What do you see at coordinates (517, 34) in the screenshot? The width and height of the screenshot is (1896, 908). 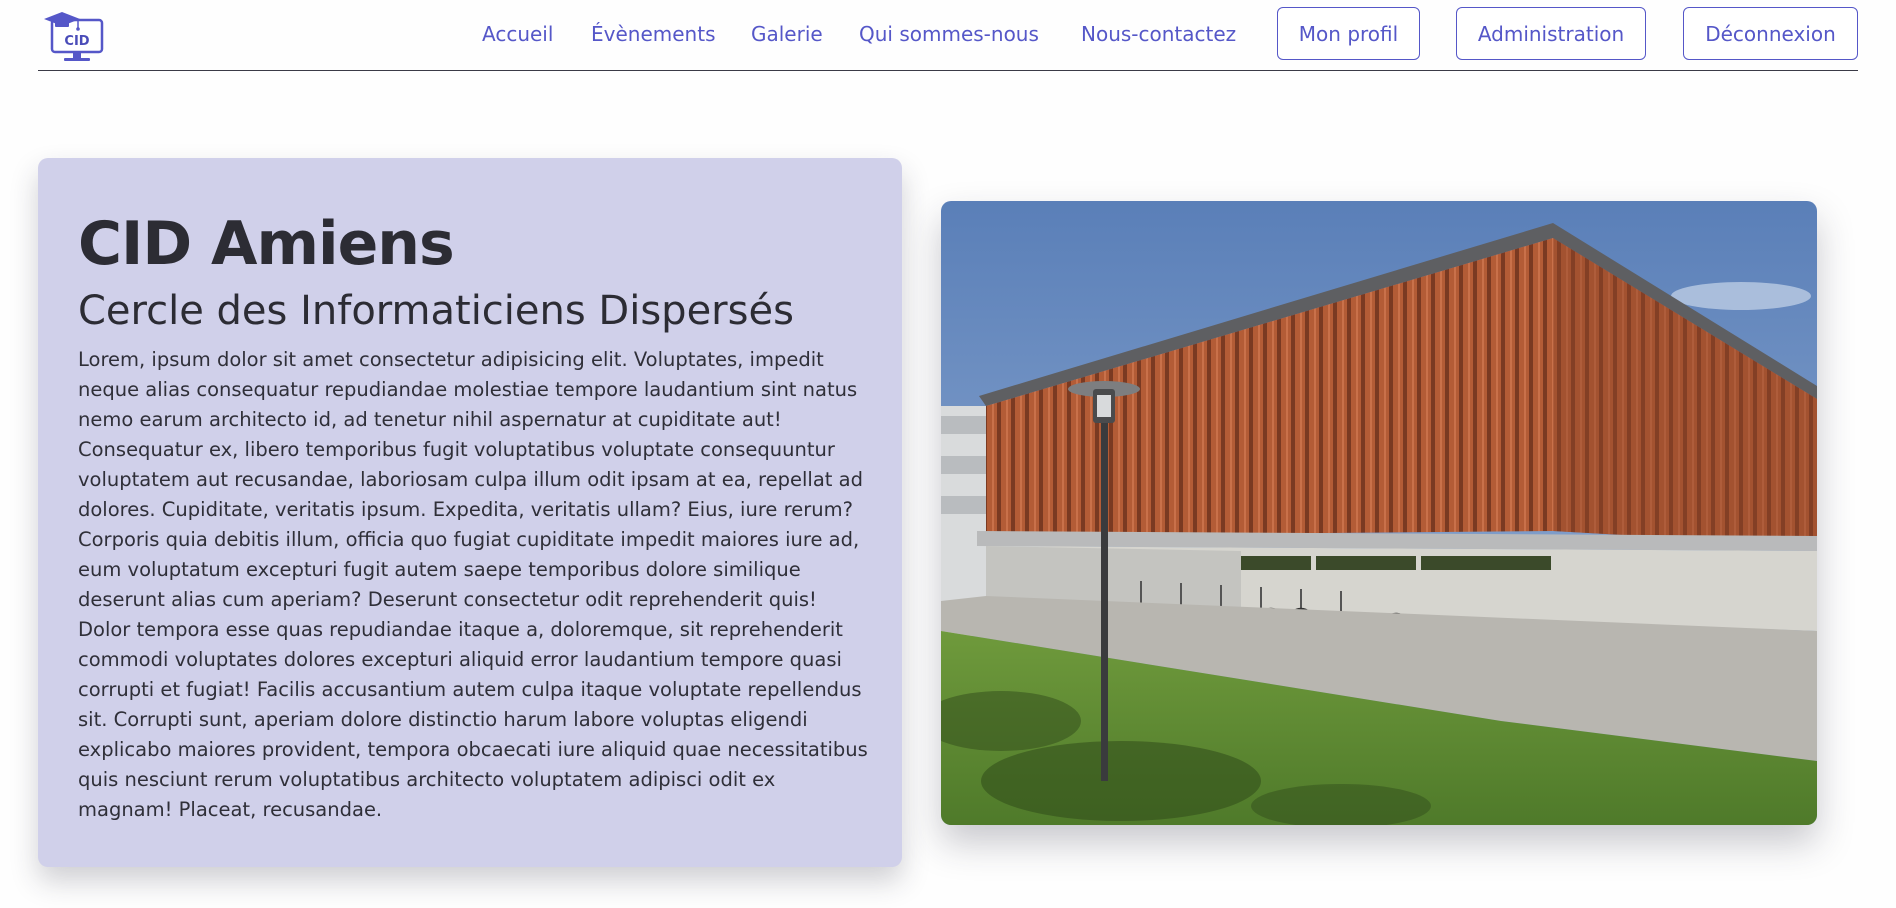 I see `nav-link-accueil: Accueil` at bounding box center [517, 34].